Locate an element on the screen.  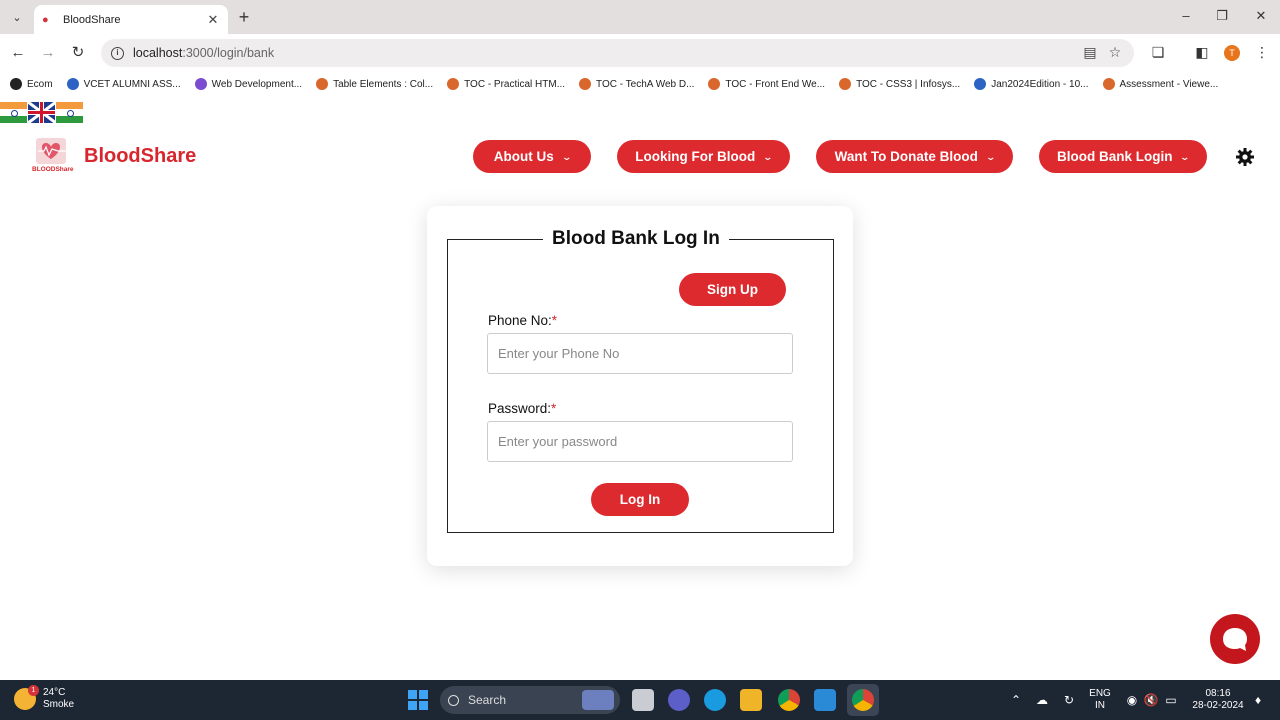
nav-looking-for-blood: Looking For Blood ⌄ is located at coordinates (703, 156).